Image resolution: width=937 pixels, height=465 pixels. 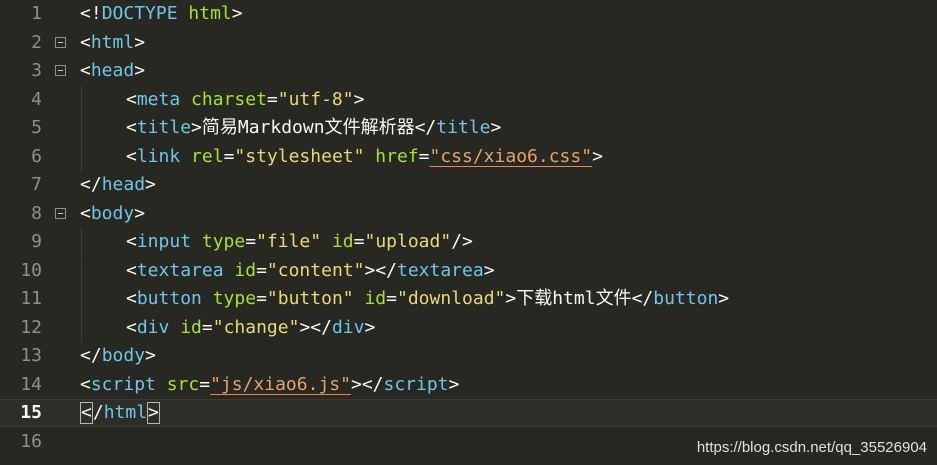 What do you see at coordinates (299, 156) in the screenshot?
I see `code-token: "stylesheet"` at bounding box center [299, 156].